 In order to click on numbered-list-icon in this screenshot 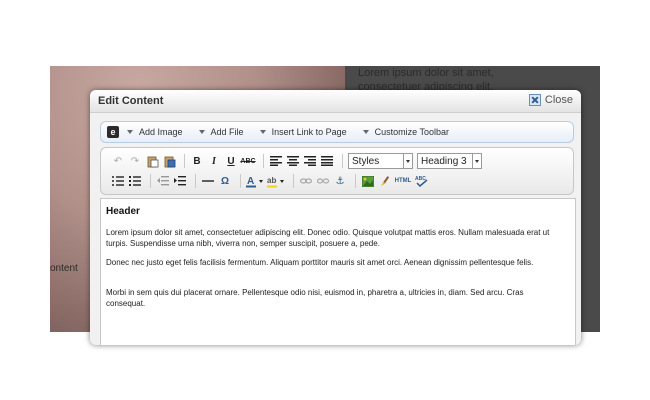, I will do `click(135, 181)`.